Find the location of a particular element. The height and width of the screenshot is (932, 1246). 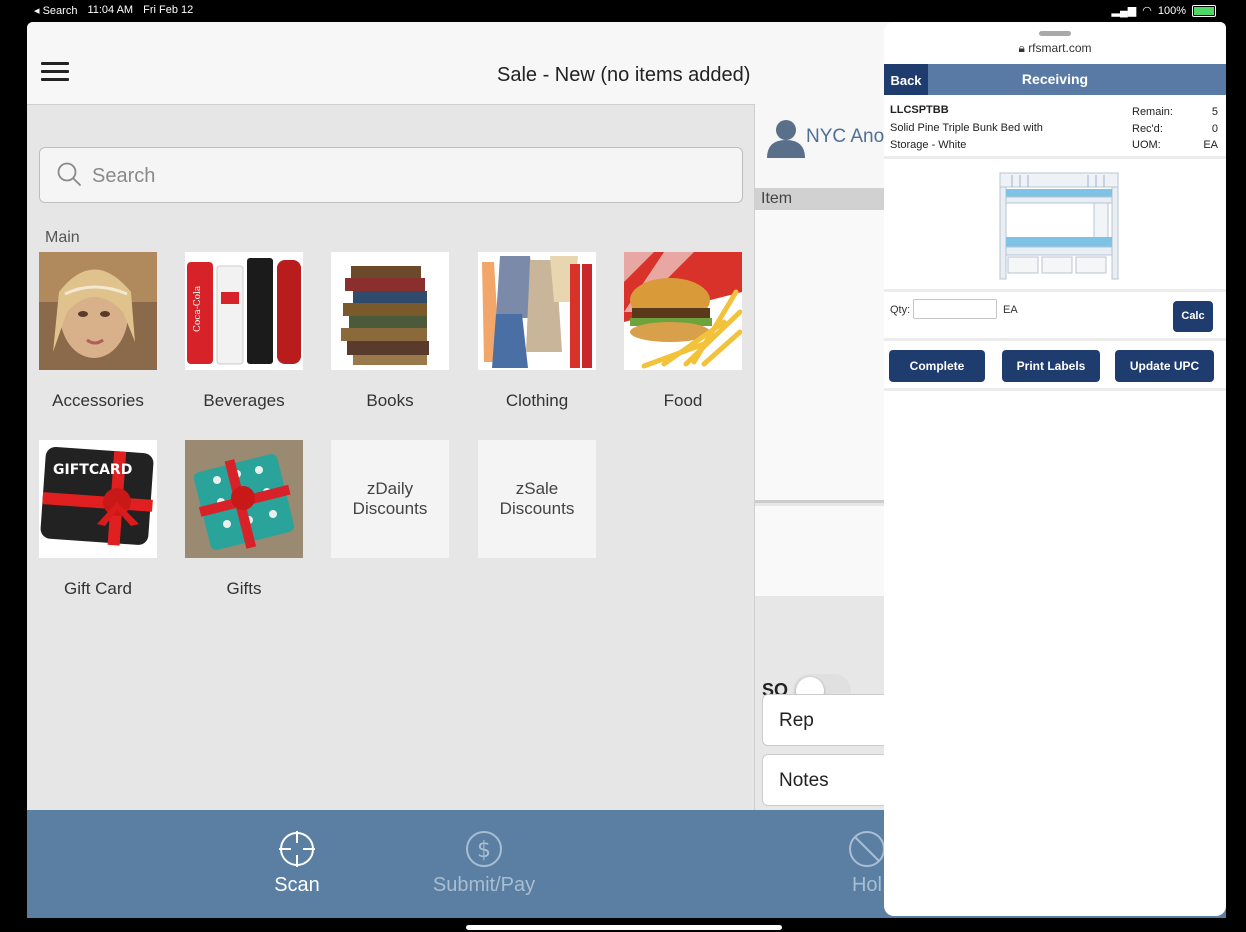

home-indicator is located at coordinates (624, 927).